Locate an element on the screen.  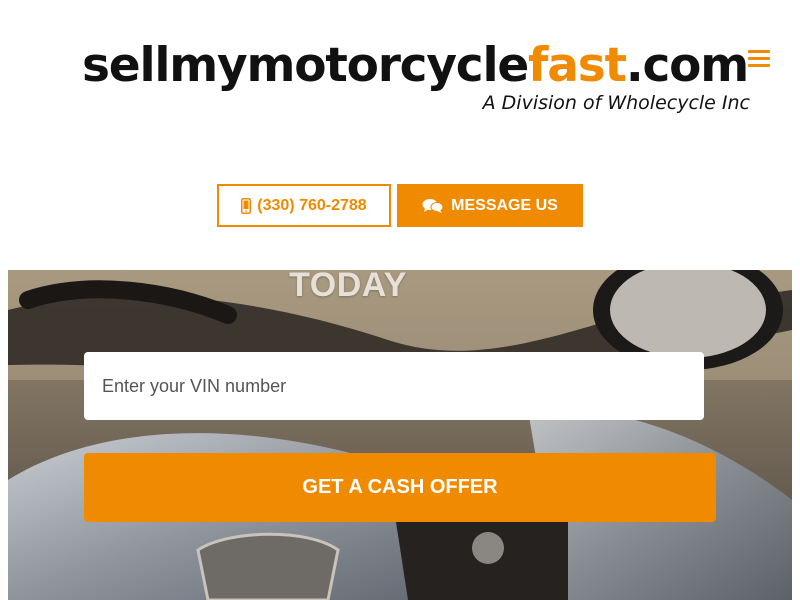
mobile-phone-icon is located at coordinates (246, 205).